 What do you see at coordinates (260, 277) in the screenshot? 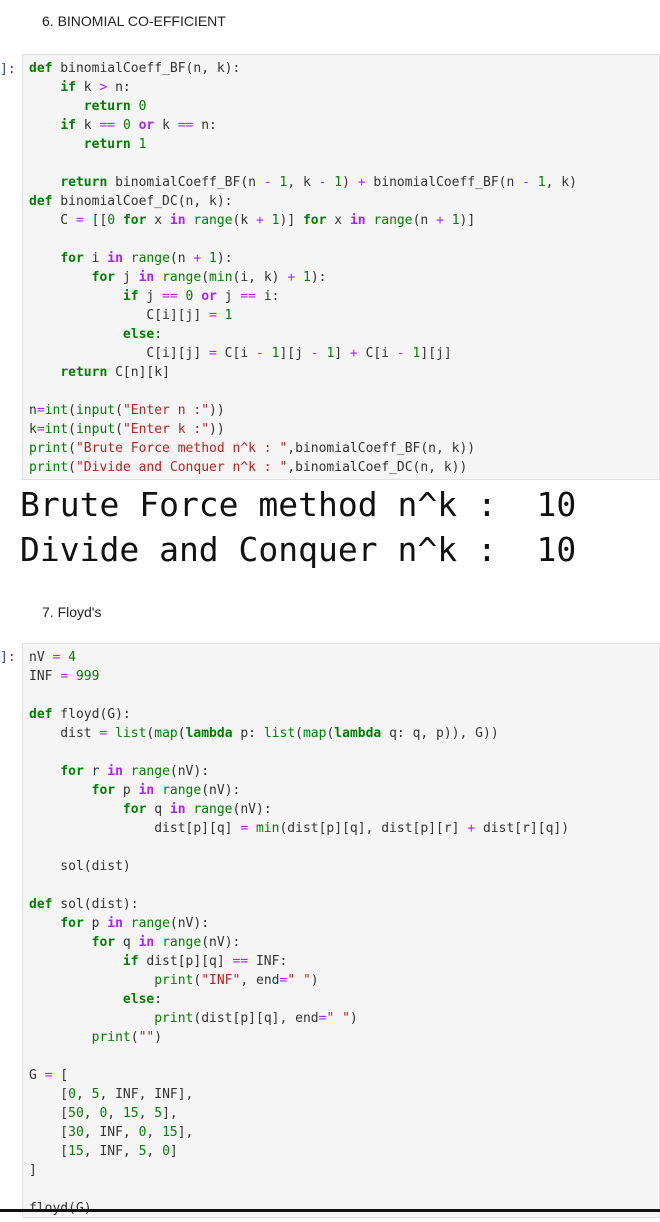
I see `code-token: (i, k)` at bounding box center [260, 277].